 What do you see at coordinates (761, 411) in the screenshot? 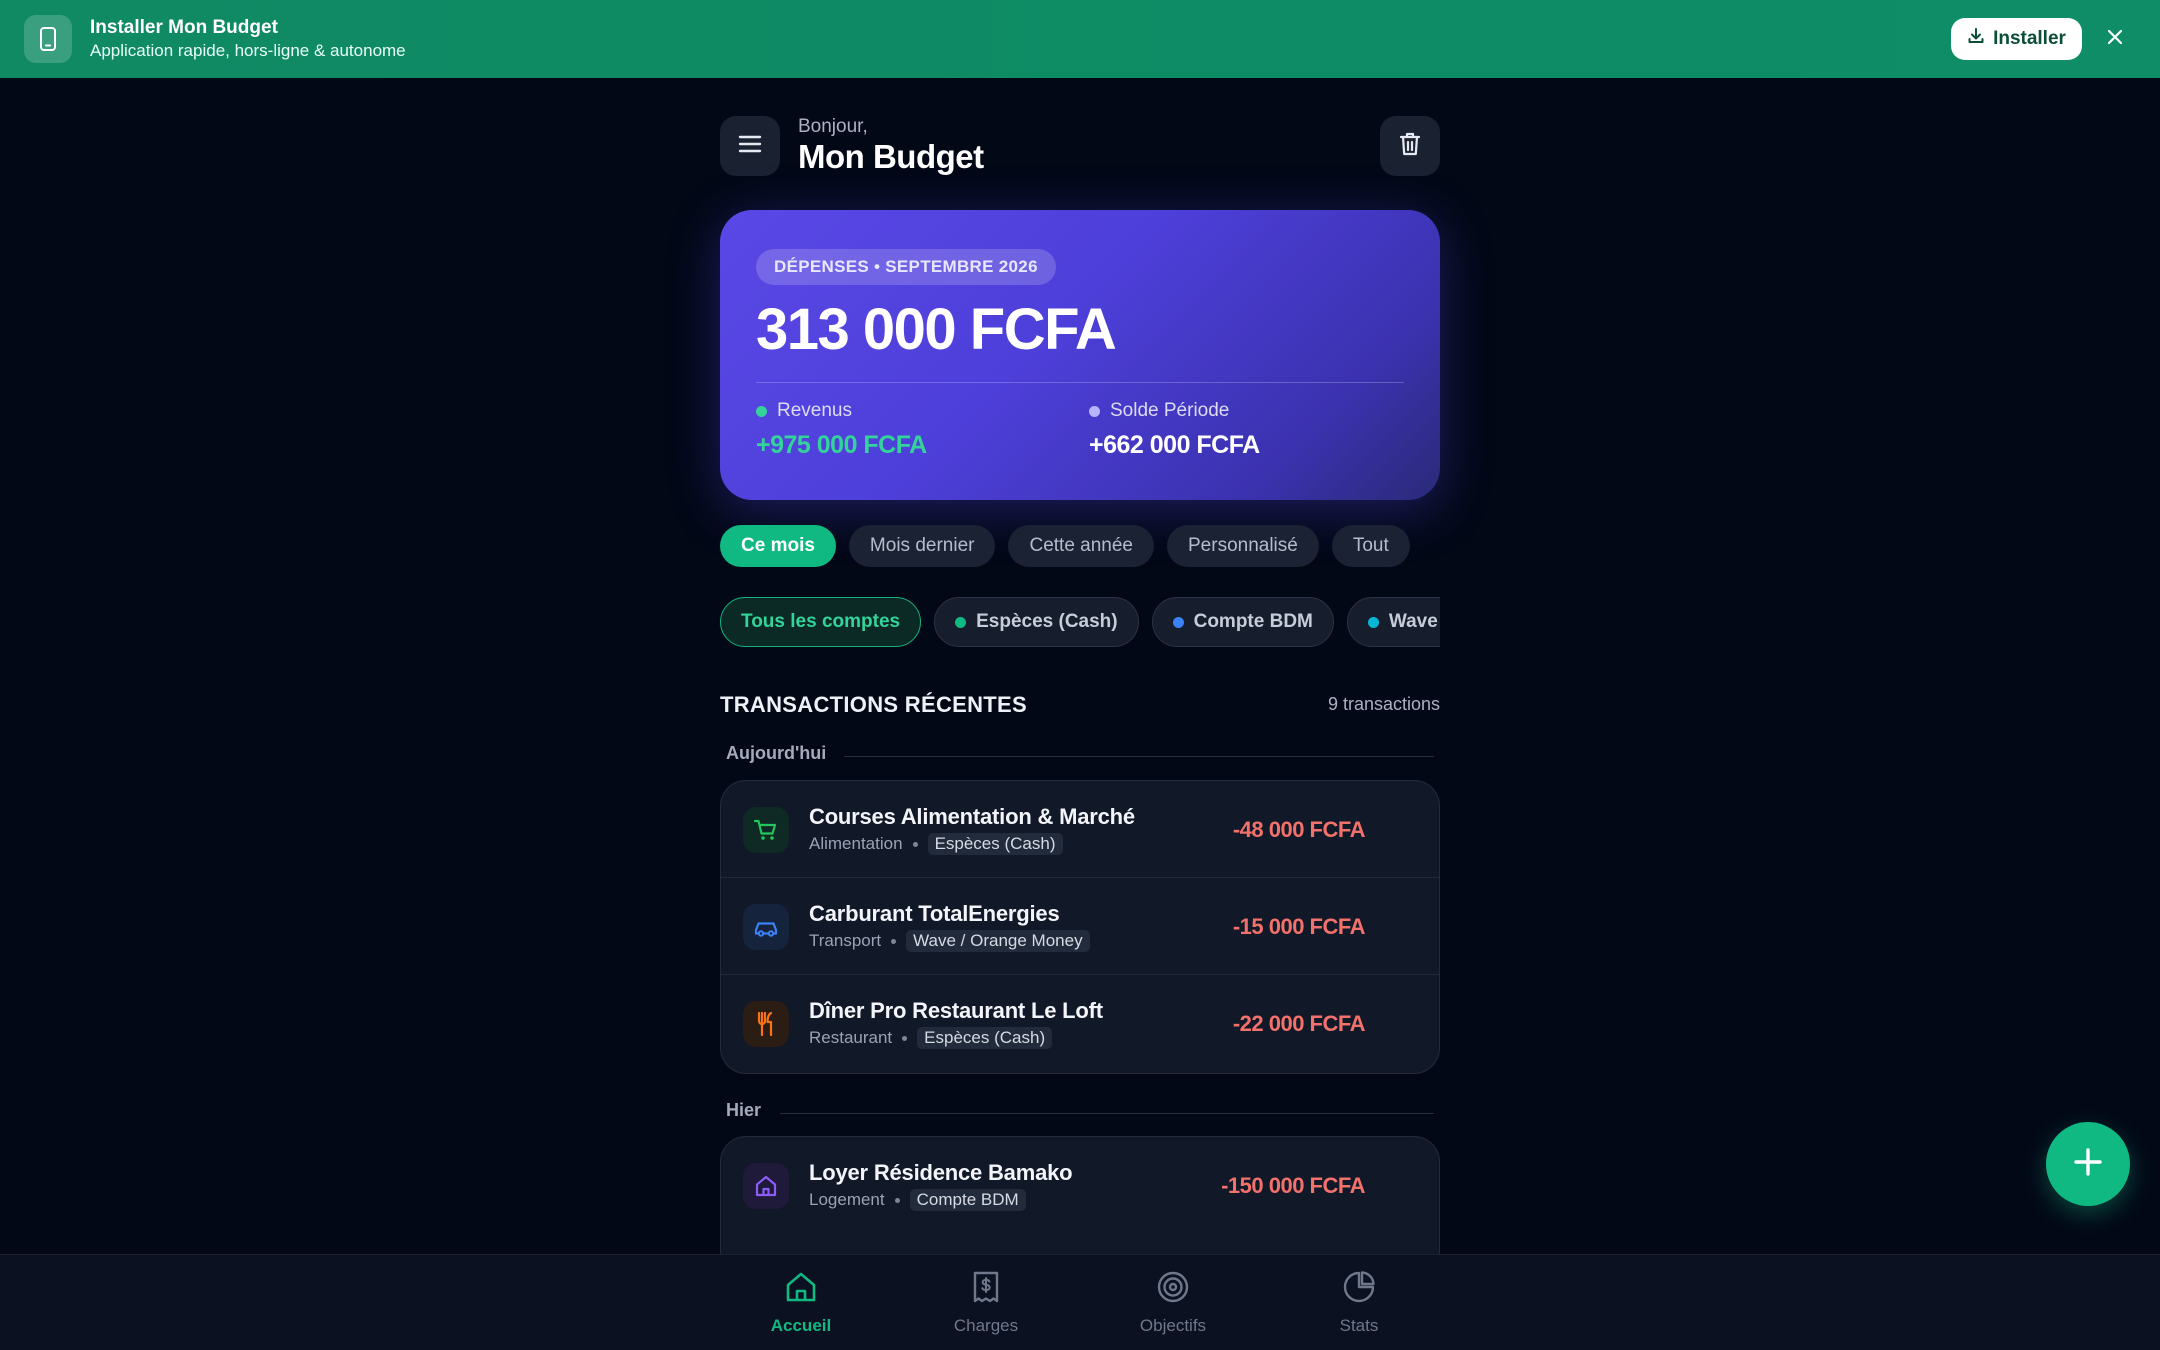
I see `income-dot-icon` at bounding box center [761, 411].